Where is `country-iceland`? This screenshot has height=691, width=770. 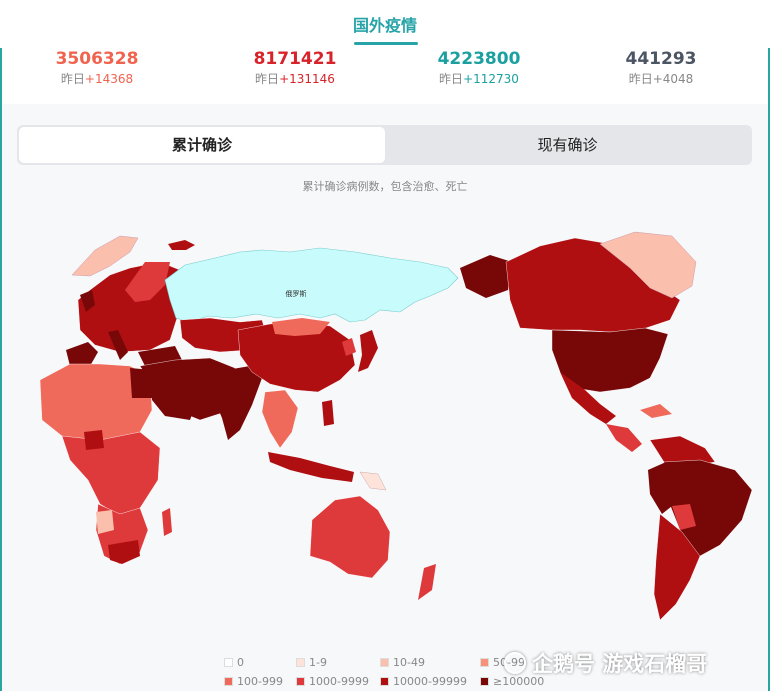 country-iceland is located at coordinates (181, 245).